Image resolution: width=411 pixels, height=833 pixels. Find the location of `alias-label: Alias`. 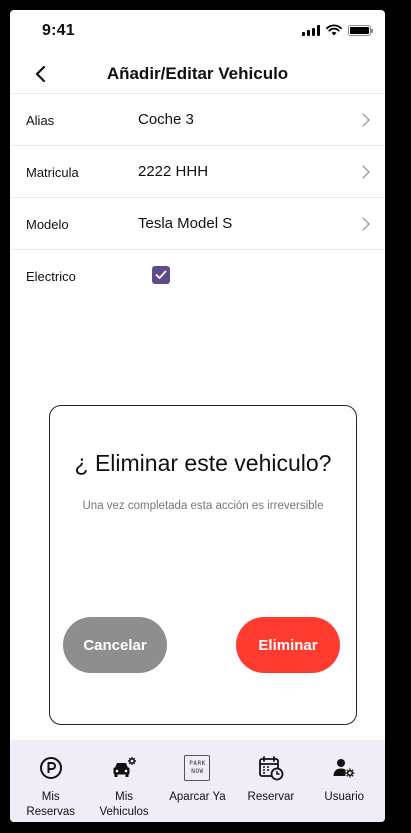

alias-label: Alias is located at coordinates (40, 120).